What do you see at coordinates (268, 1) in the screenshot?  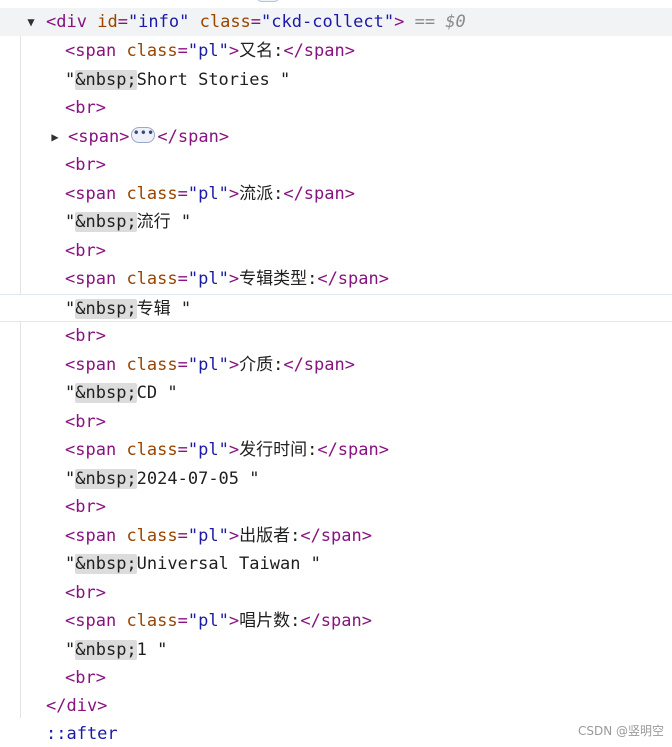 I see `previous-node-ellipsis` at bounding box center [268, 1].